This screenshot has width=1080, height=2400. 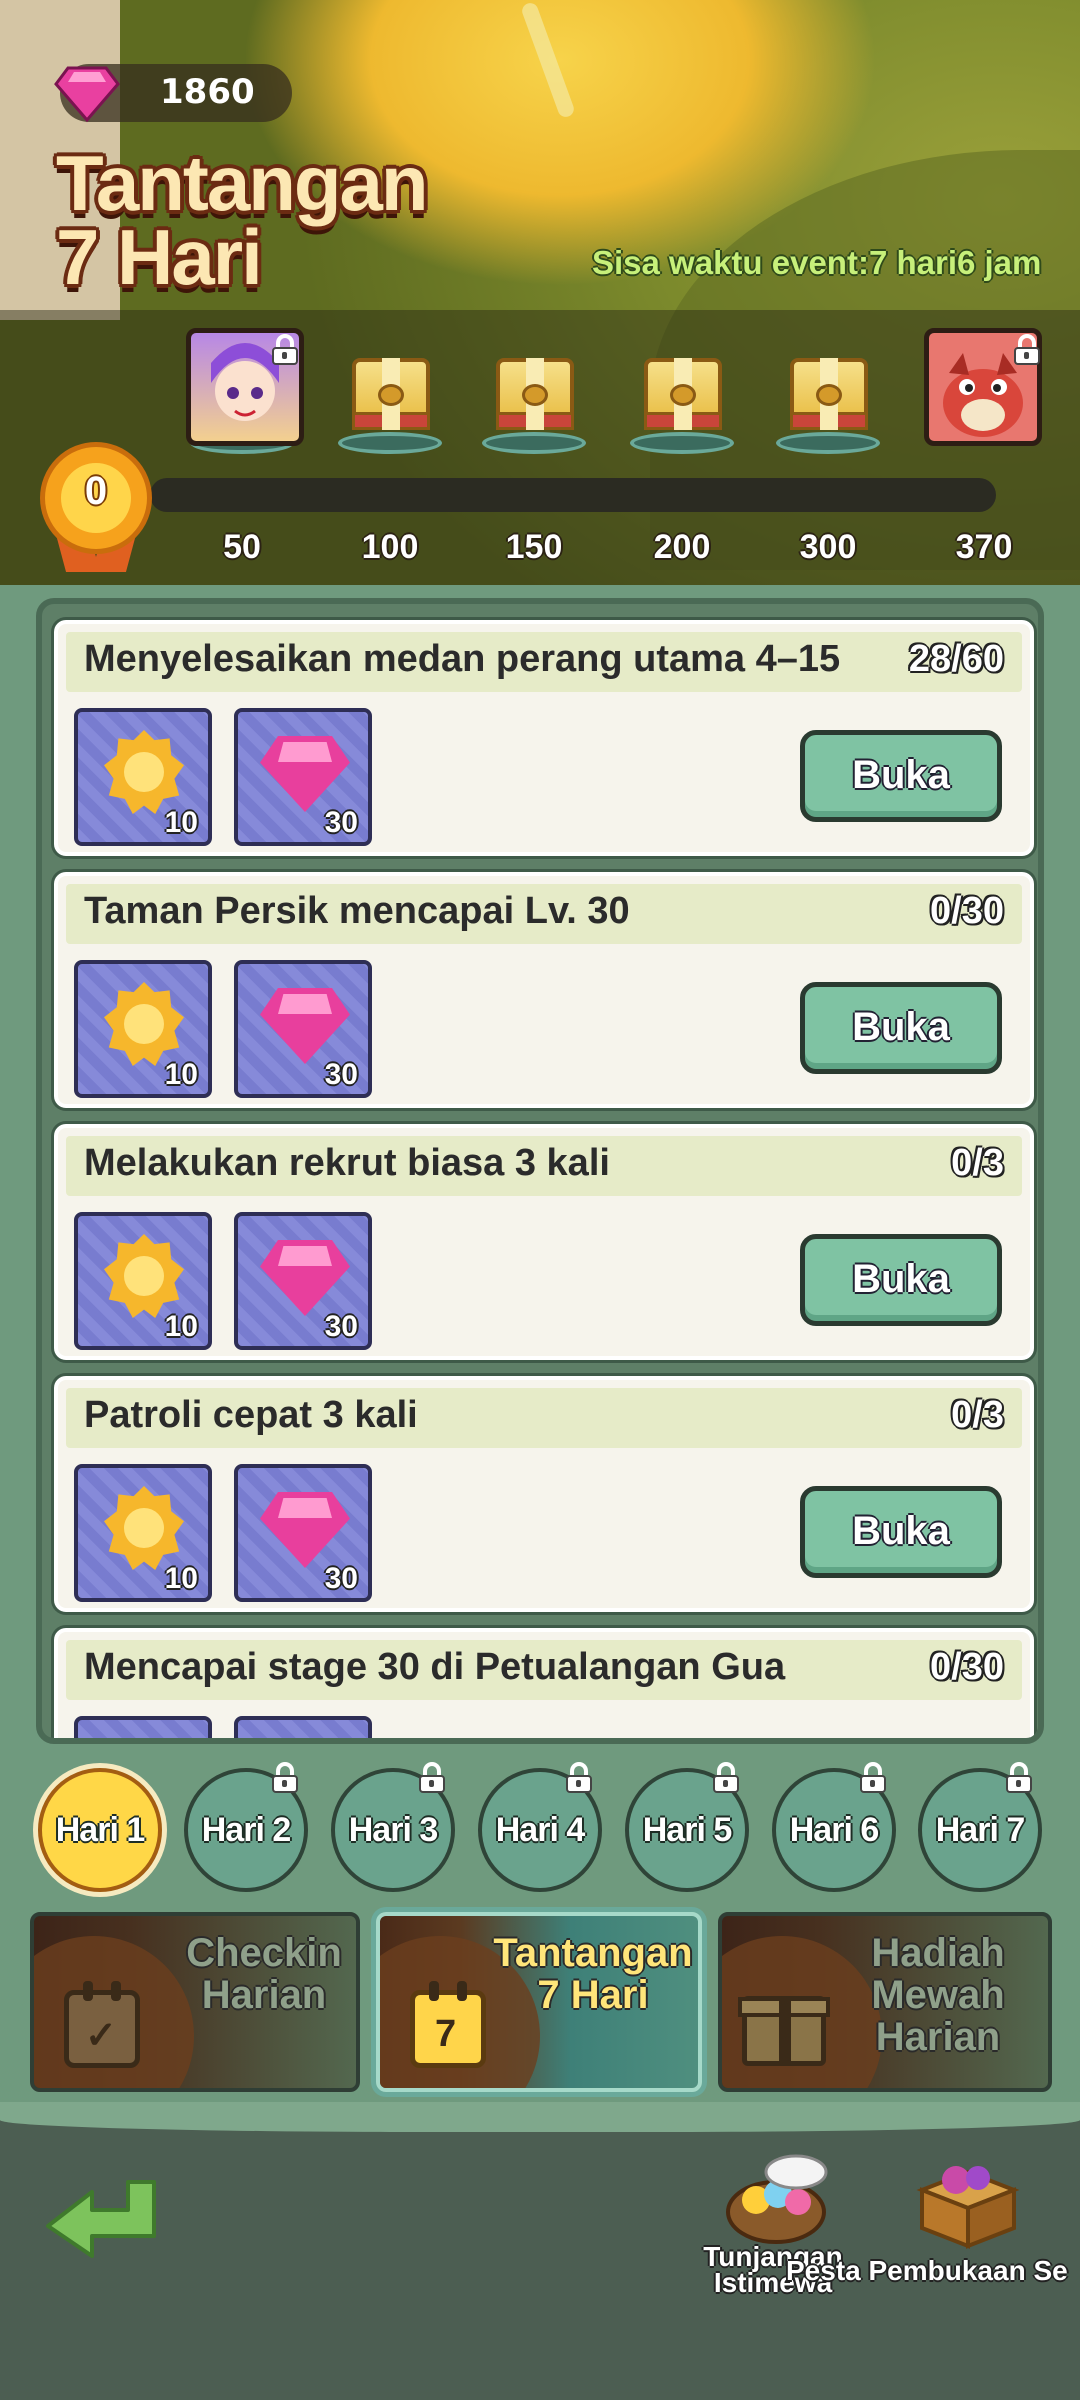 I want to click on milestone-label: 200, so click(x=682, y=547).